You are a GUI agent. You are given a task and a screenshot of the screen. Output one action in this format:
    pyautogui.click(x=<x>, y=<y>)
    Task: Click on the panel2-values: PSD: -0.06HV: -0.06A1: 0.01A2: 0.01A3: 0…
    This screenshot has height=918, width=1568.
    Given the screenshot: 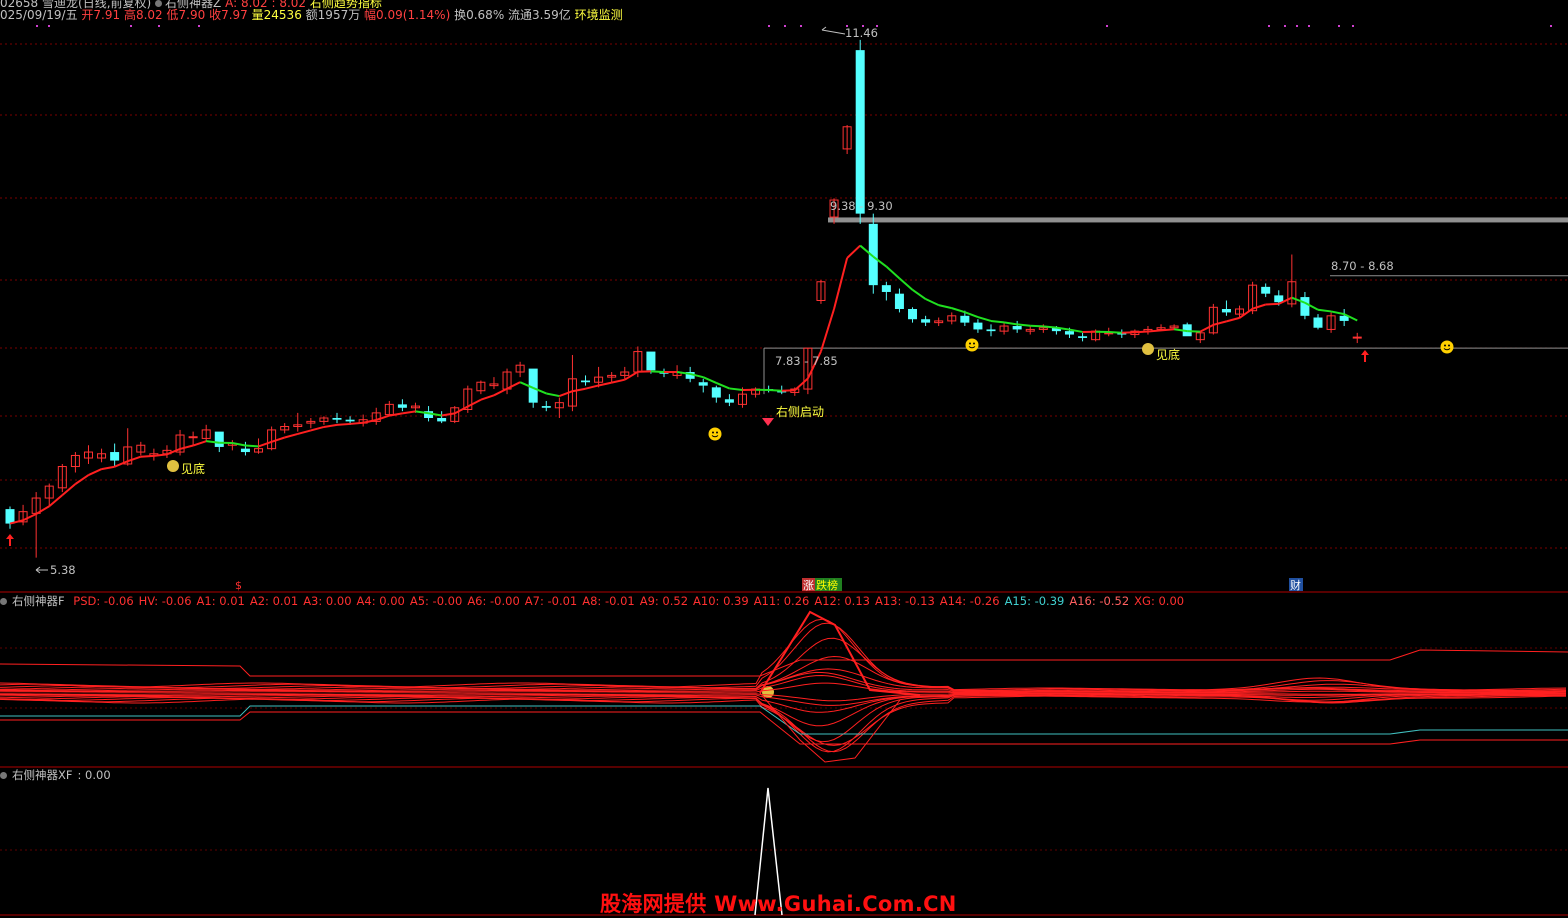 What is the action you would take?
    pyautogui.click(x=631, y=601)
    